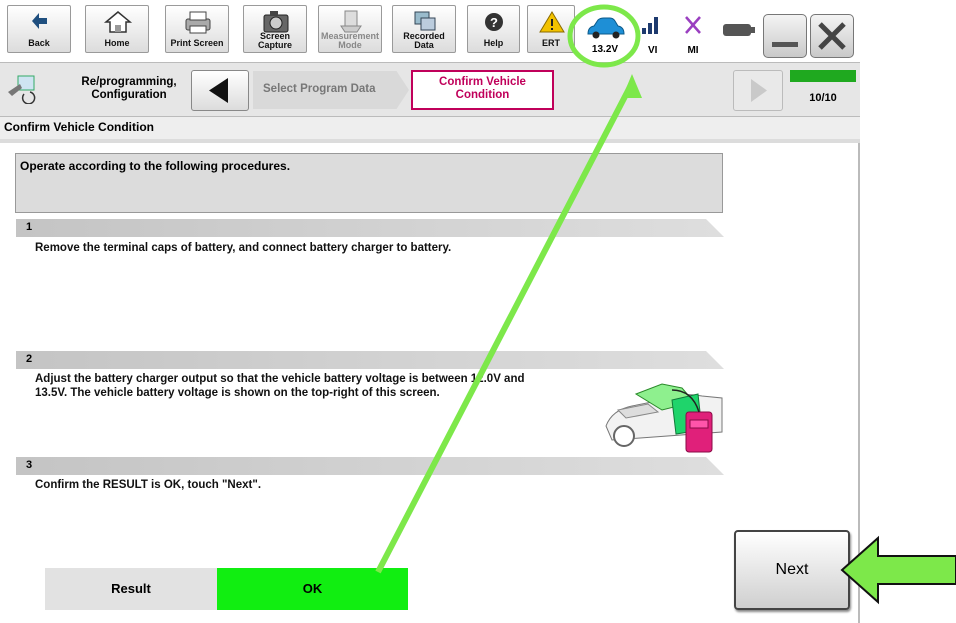  Describe the element at coordinates (664, 418) in the screenshot. I see `battery-charger-illustration` at that location.